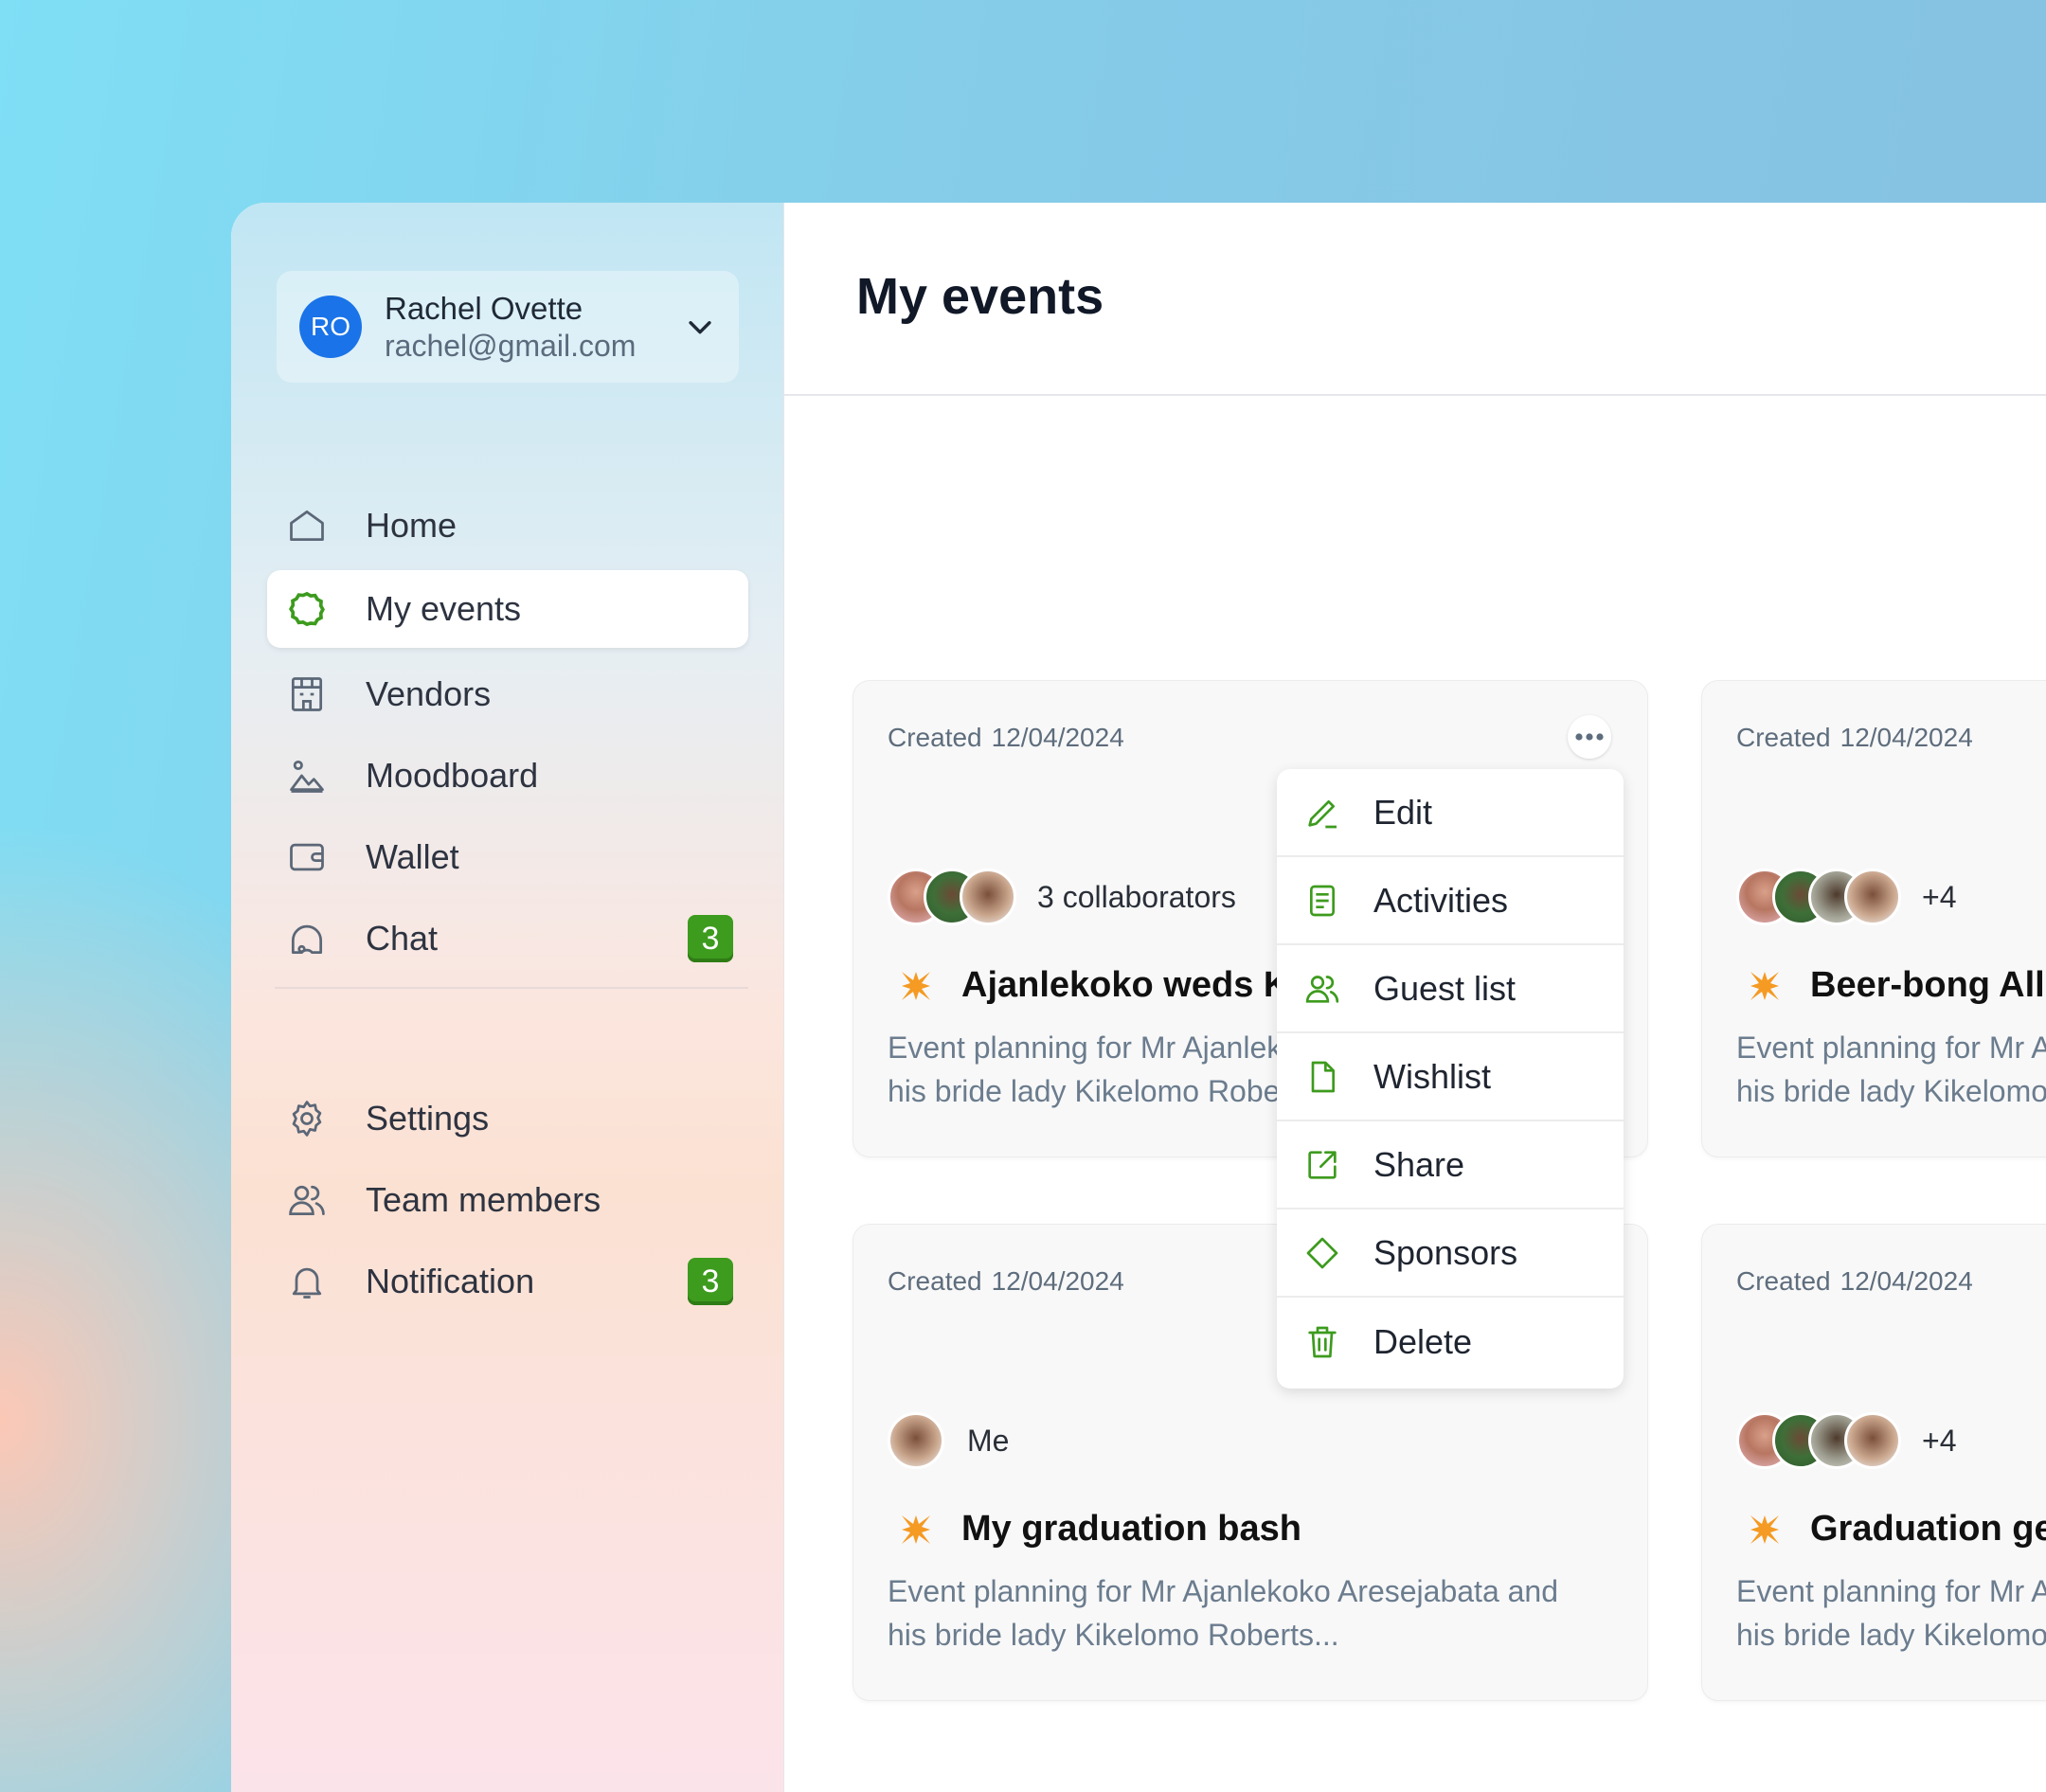  I want to click on sidebar-item-label: Wallet, so click(412, 856).